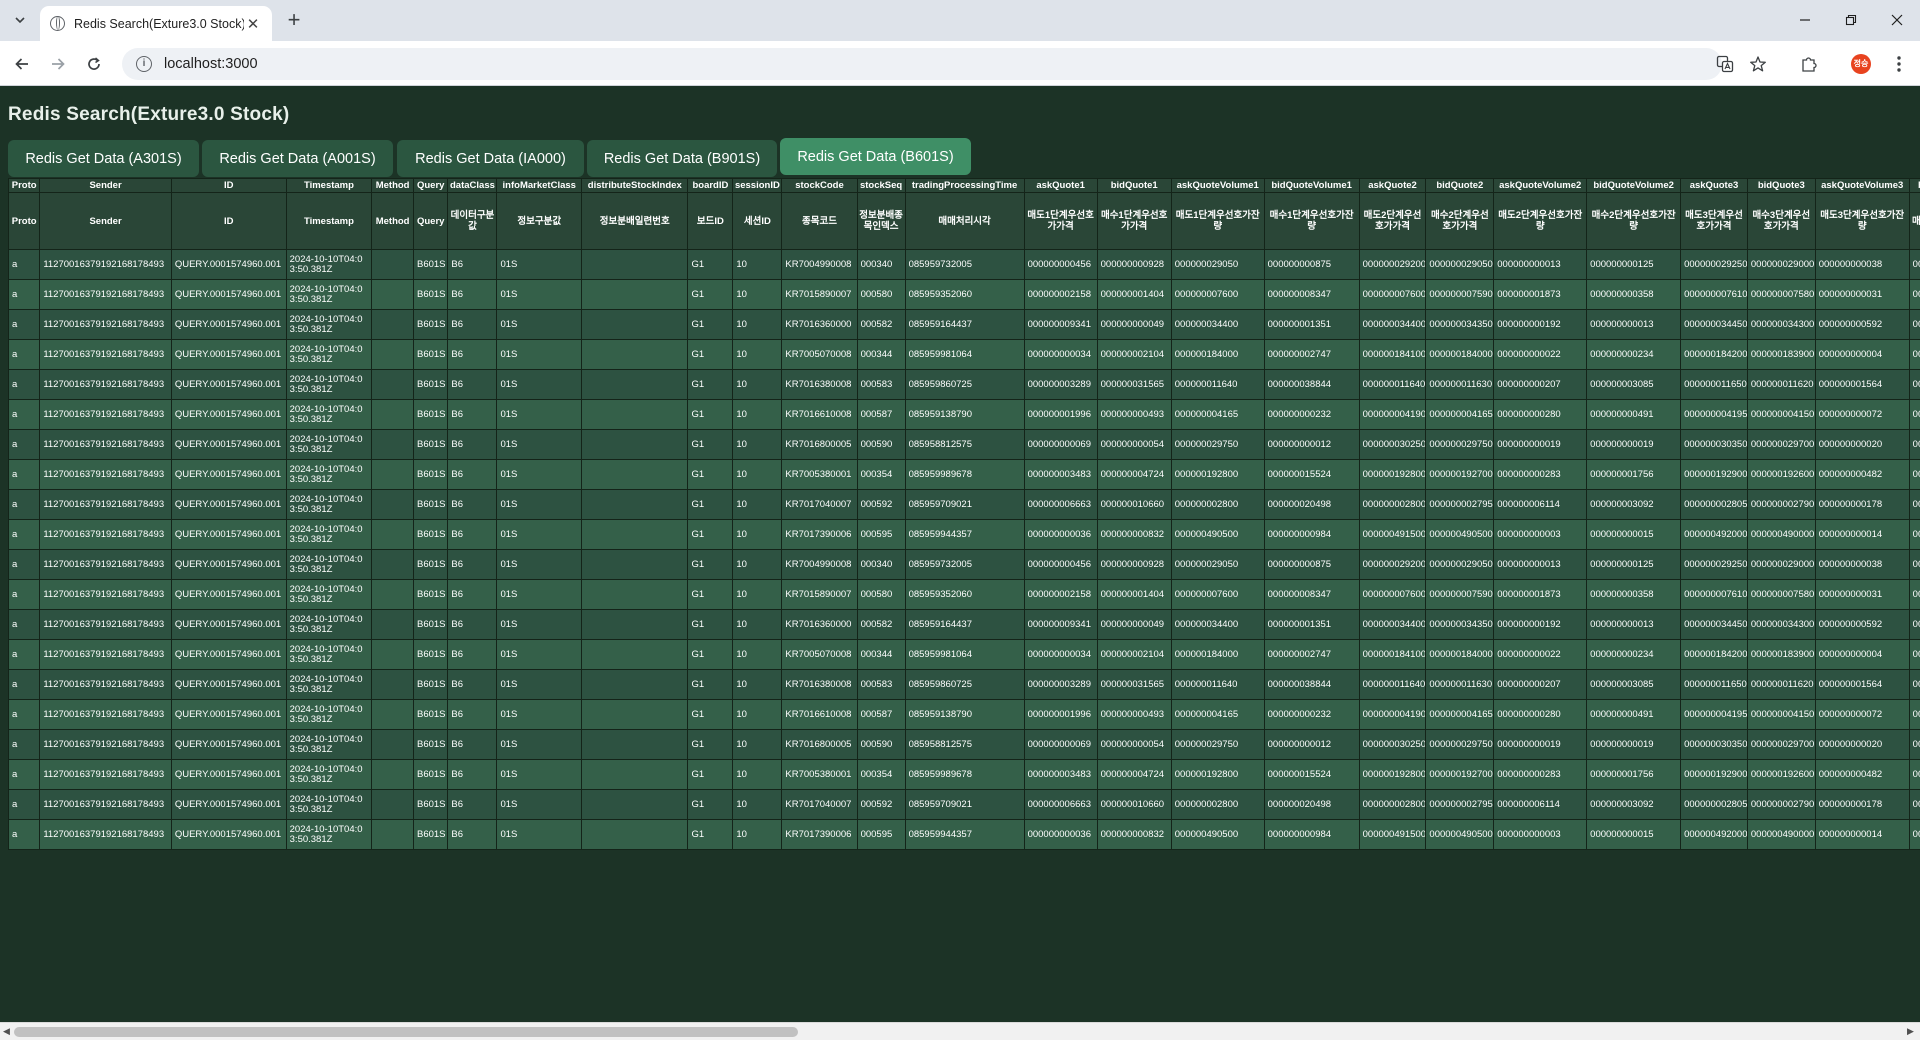 This screenshot has height=1040, width=1920. What do you see at coordinates (1805, 20) in the screenshot?
I see `minimize-button` at bounding box center [1805, 20].